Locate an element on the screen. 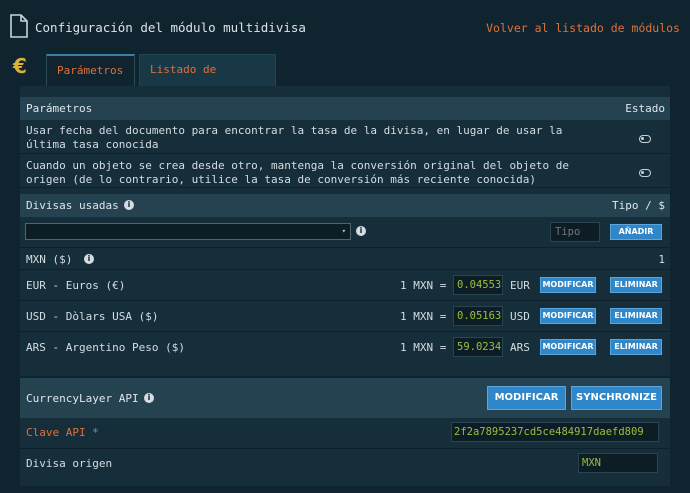 This screenshot has height=493, width=690. base-currency-label: MXN ($) is located at coordinates (49, 259).